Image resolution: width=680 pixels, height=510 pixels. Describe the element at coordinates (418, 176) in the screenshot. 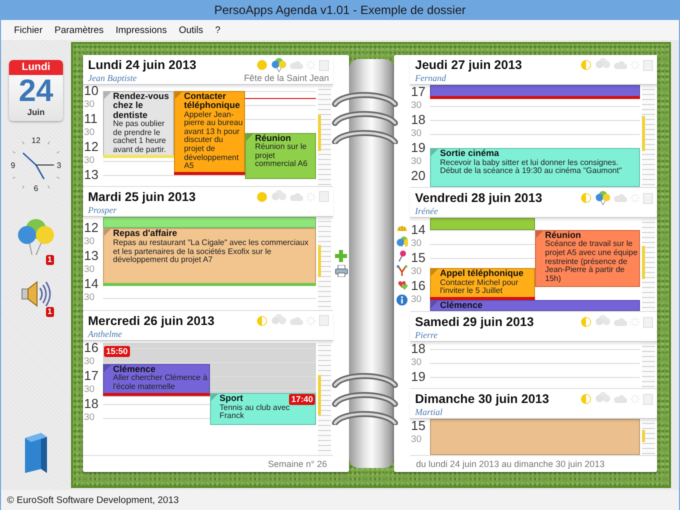

I see `hour-label: 20` at that location.